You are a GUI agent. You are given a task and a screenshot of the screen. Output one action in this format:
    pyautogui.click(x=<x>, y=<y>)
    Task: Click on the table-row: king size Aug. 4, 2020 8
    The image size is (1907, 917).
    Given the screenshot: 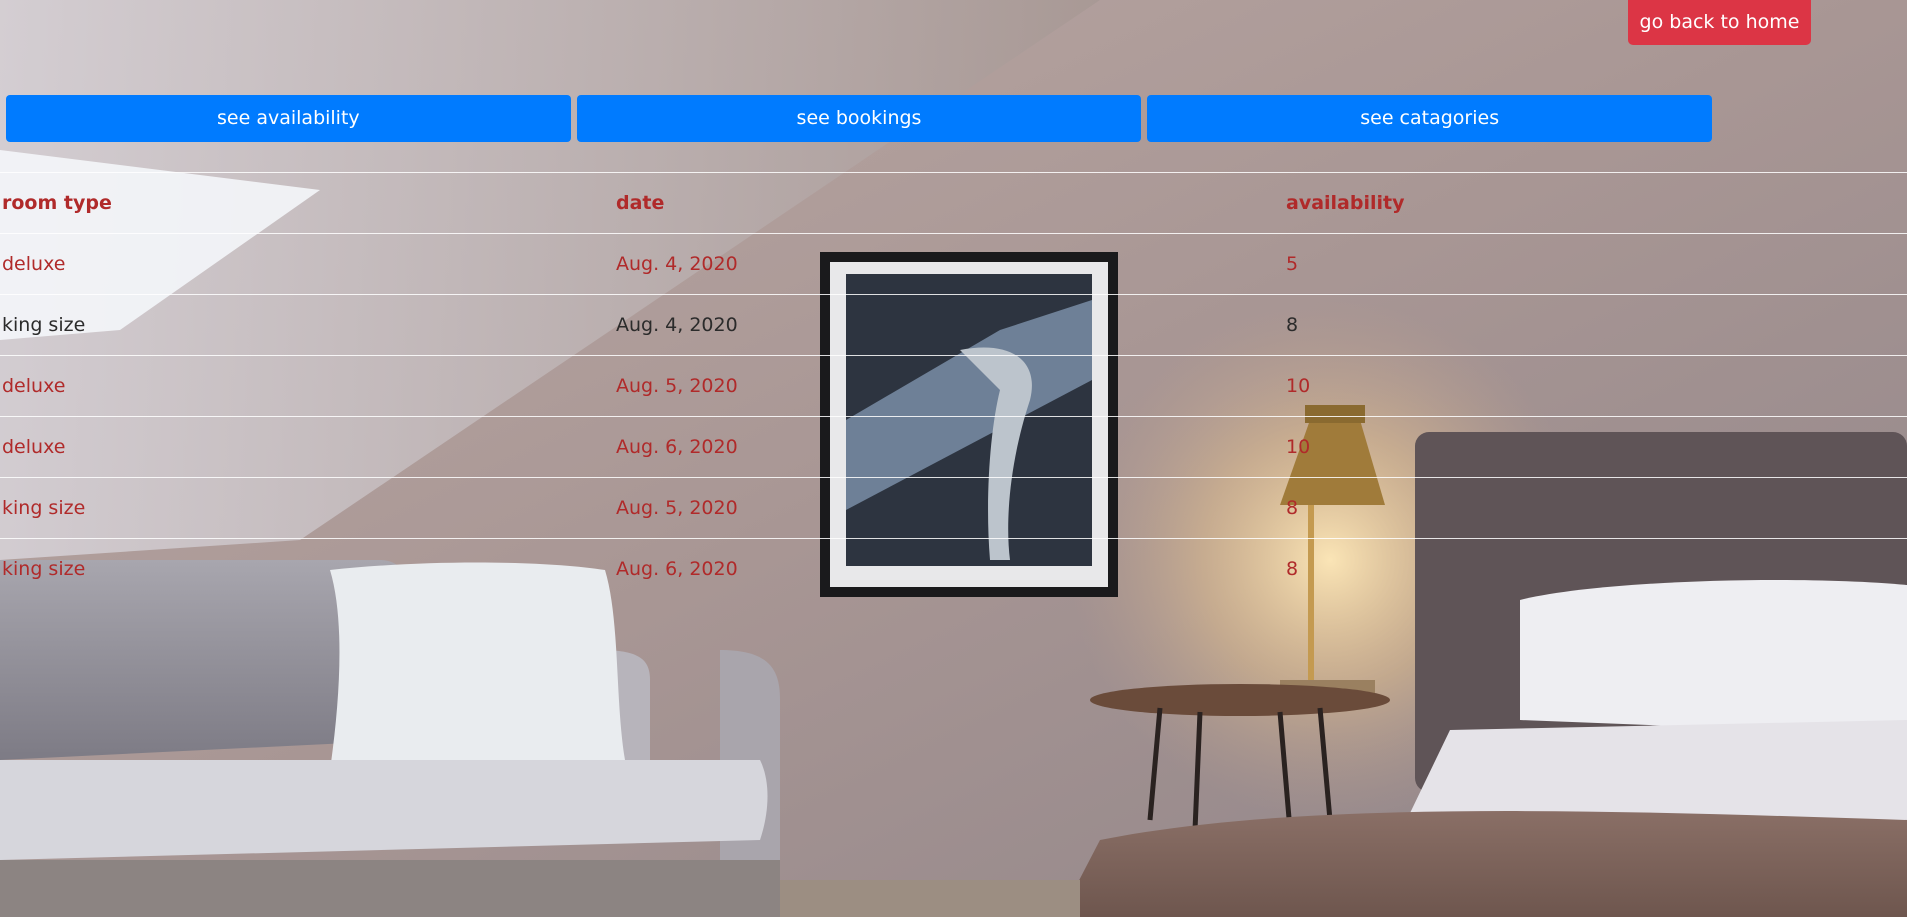 What is the action you would take?
    pyautogui.click(x=953, y=325)
    